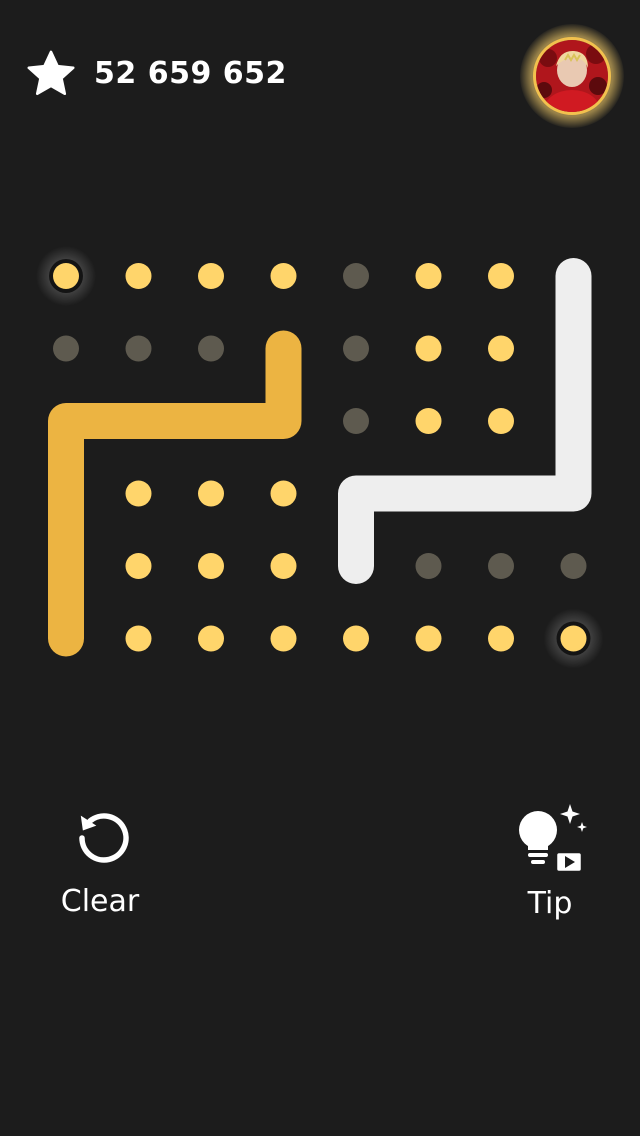 This screenshot has height=1136, width=640. I want to click on avatar-image, so click(572, 76).